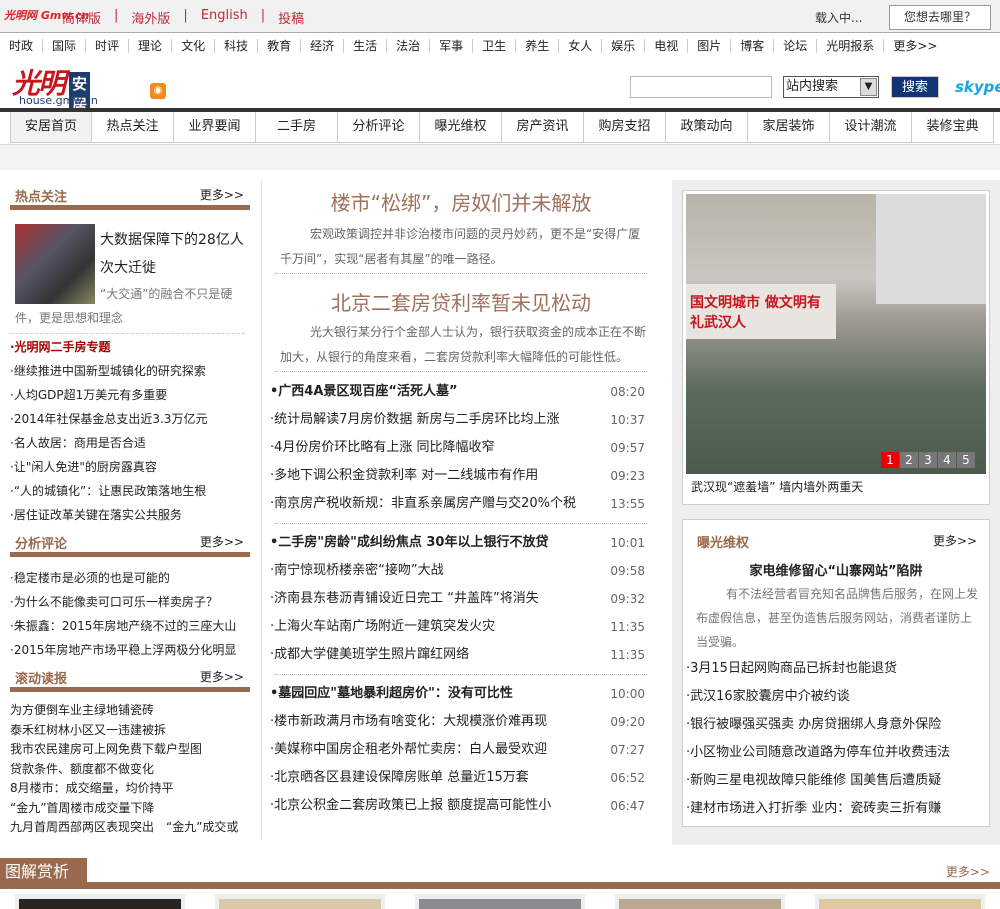 This screenshot has width=1000, height=909. Describe the element at coordinates (457, 722) in the screenshot. I see `news-item: ·楼市新政满月市场有啥变化：大规模涨价难再现 09:20` at that location.